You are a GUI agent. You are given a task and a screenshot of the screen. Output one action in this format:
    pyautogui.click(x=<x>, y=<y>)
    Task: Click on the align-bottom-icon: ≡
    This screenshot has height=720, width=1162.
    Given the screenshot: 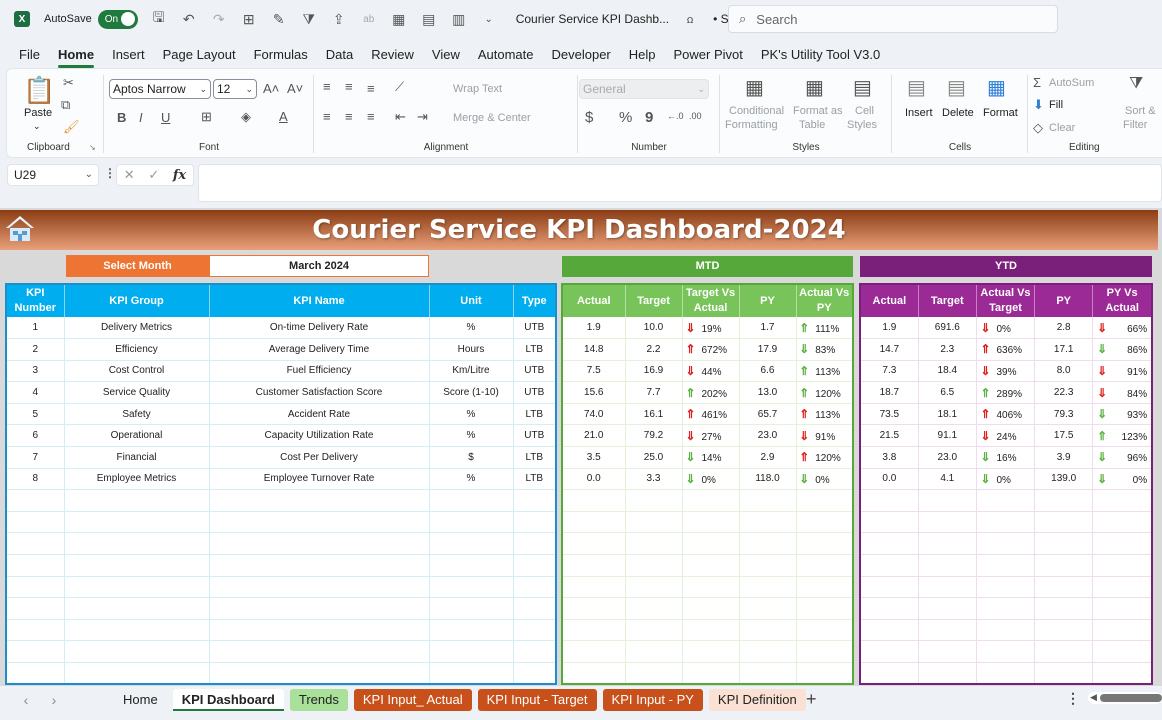 What is the action you would take?
    pyautogui.click(x=371, y=88)
    